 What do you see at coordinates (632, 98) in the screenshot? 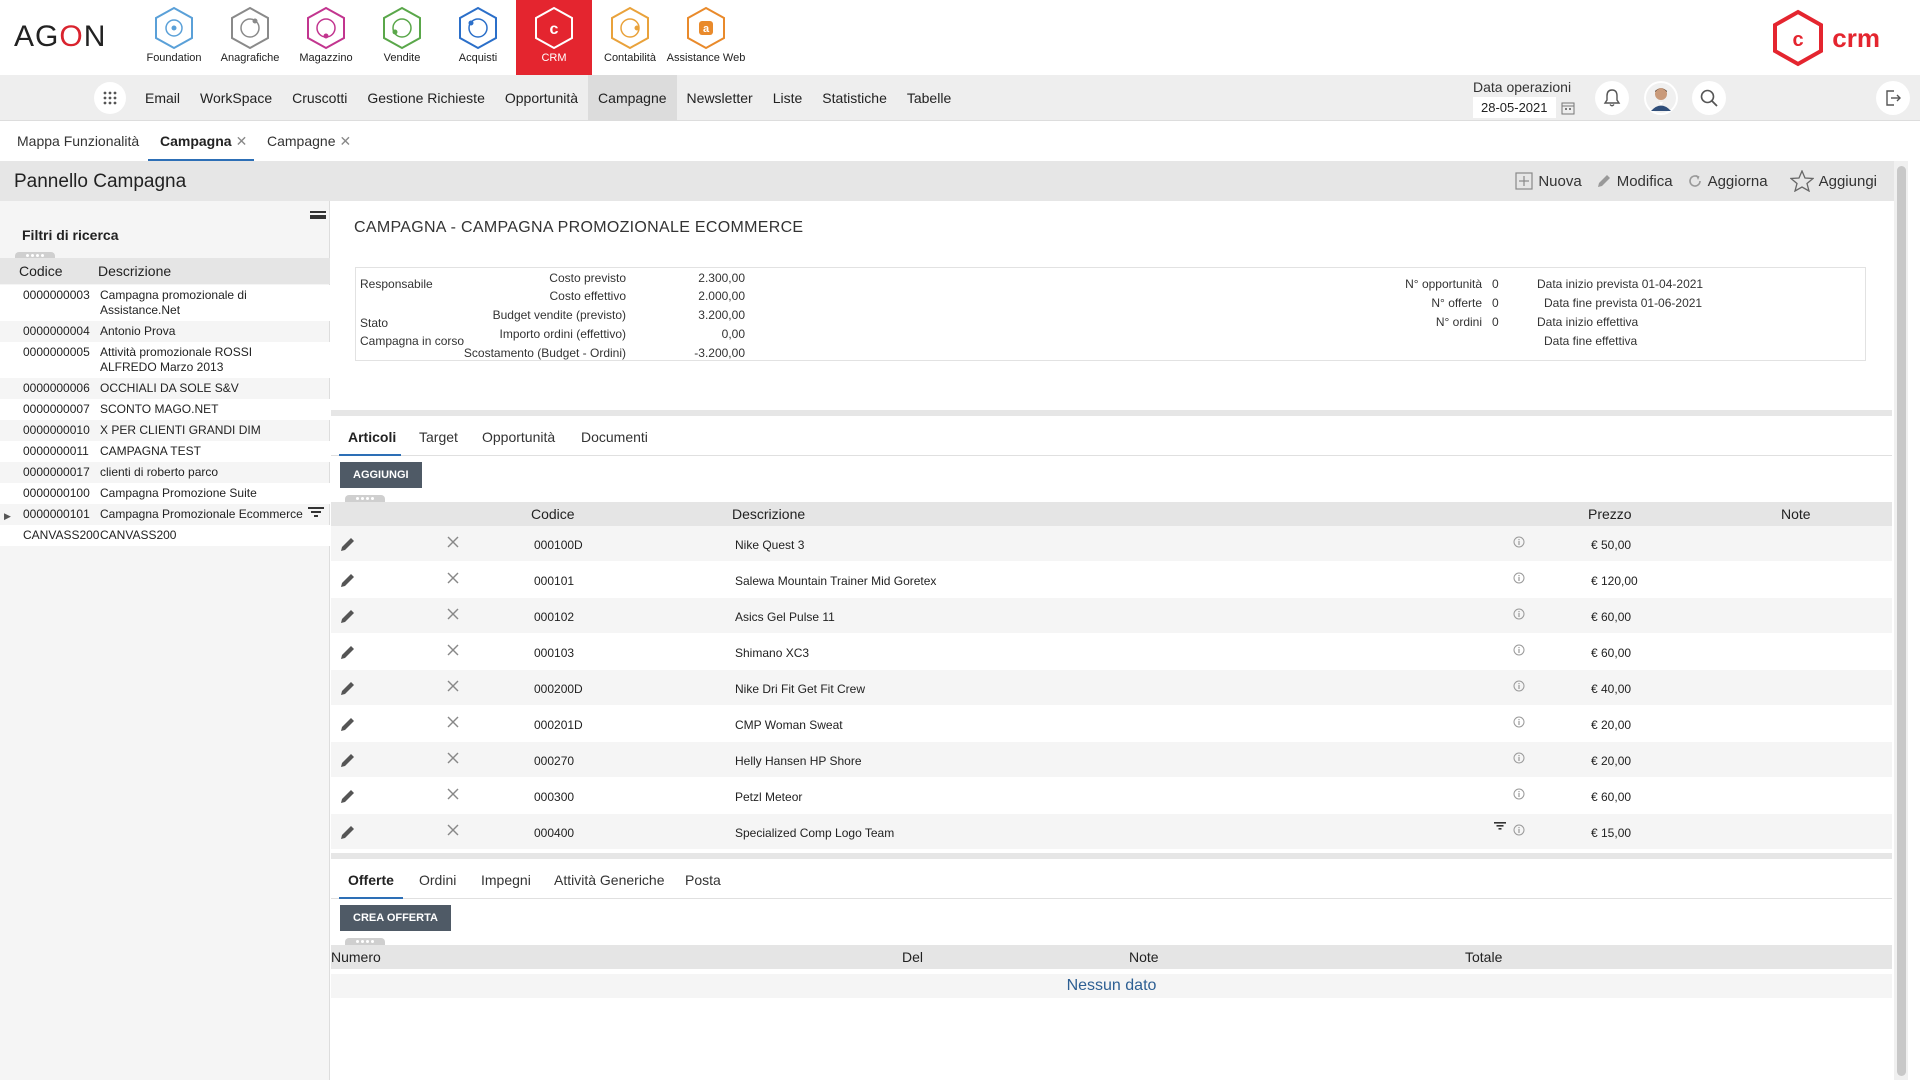
I see `nav-campagne: Campagne` at bounding box center [632, 98].